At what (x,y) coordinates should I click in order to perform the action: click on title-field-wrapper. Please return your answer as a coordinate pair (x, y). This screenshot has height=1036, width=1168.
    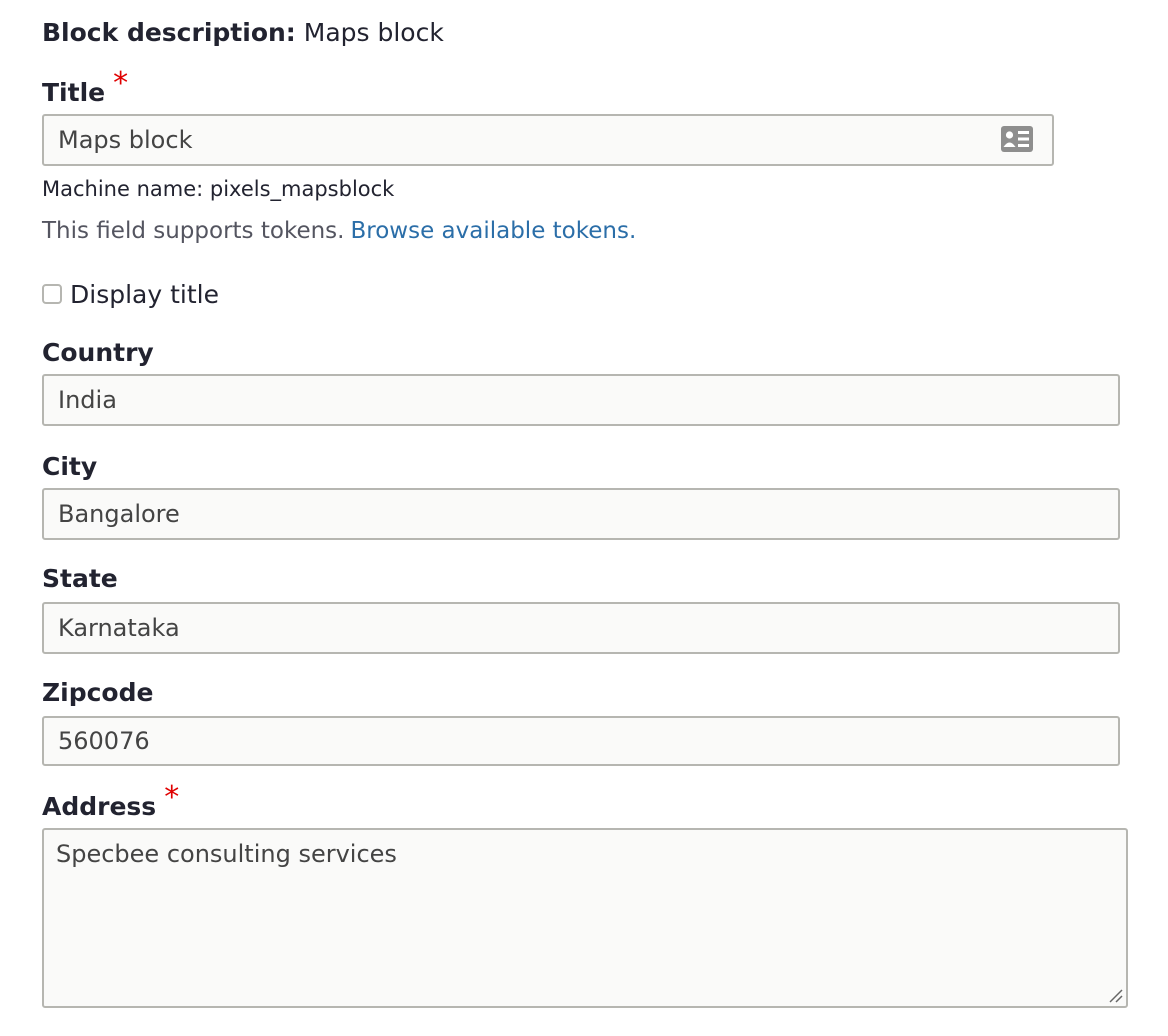
    Looking at the image, I should click on (548, 140).